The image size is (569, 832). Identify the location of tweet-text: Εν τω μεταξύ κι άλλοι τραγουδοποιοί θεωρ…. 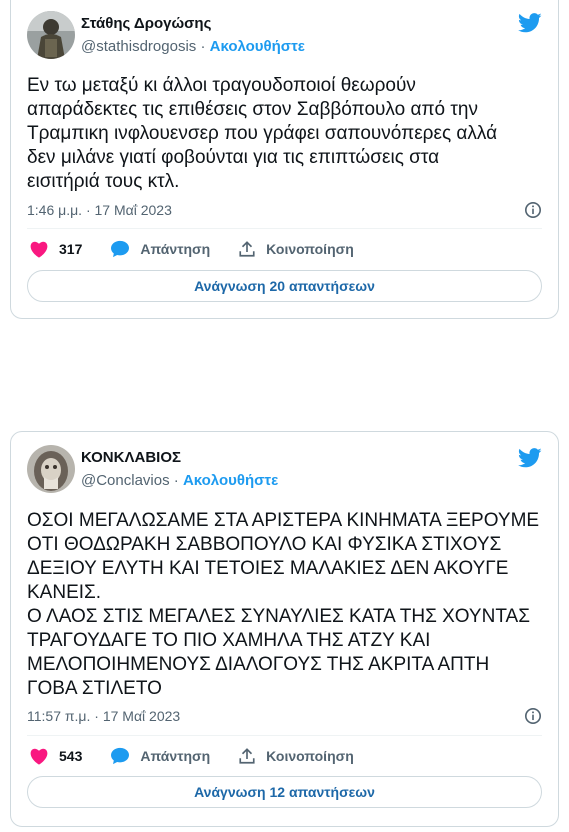
(262, 133).